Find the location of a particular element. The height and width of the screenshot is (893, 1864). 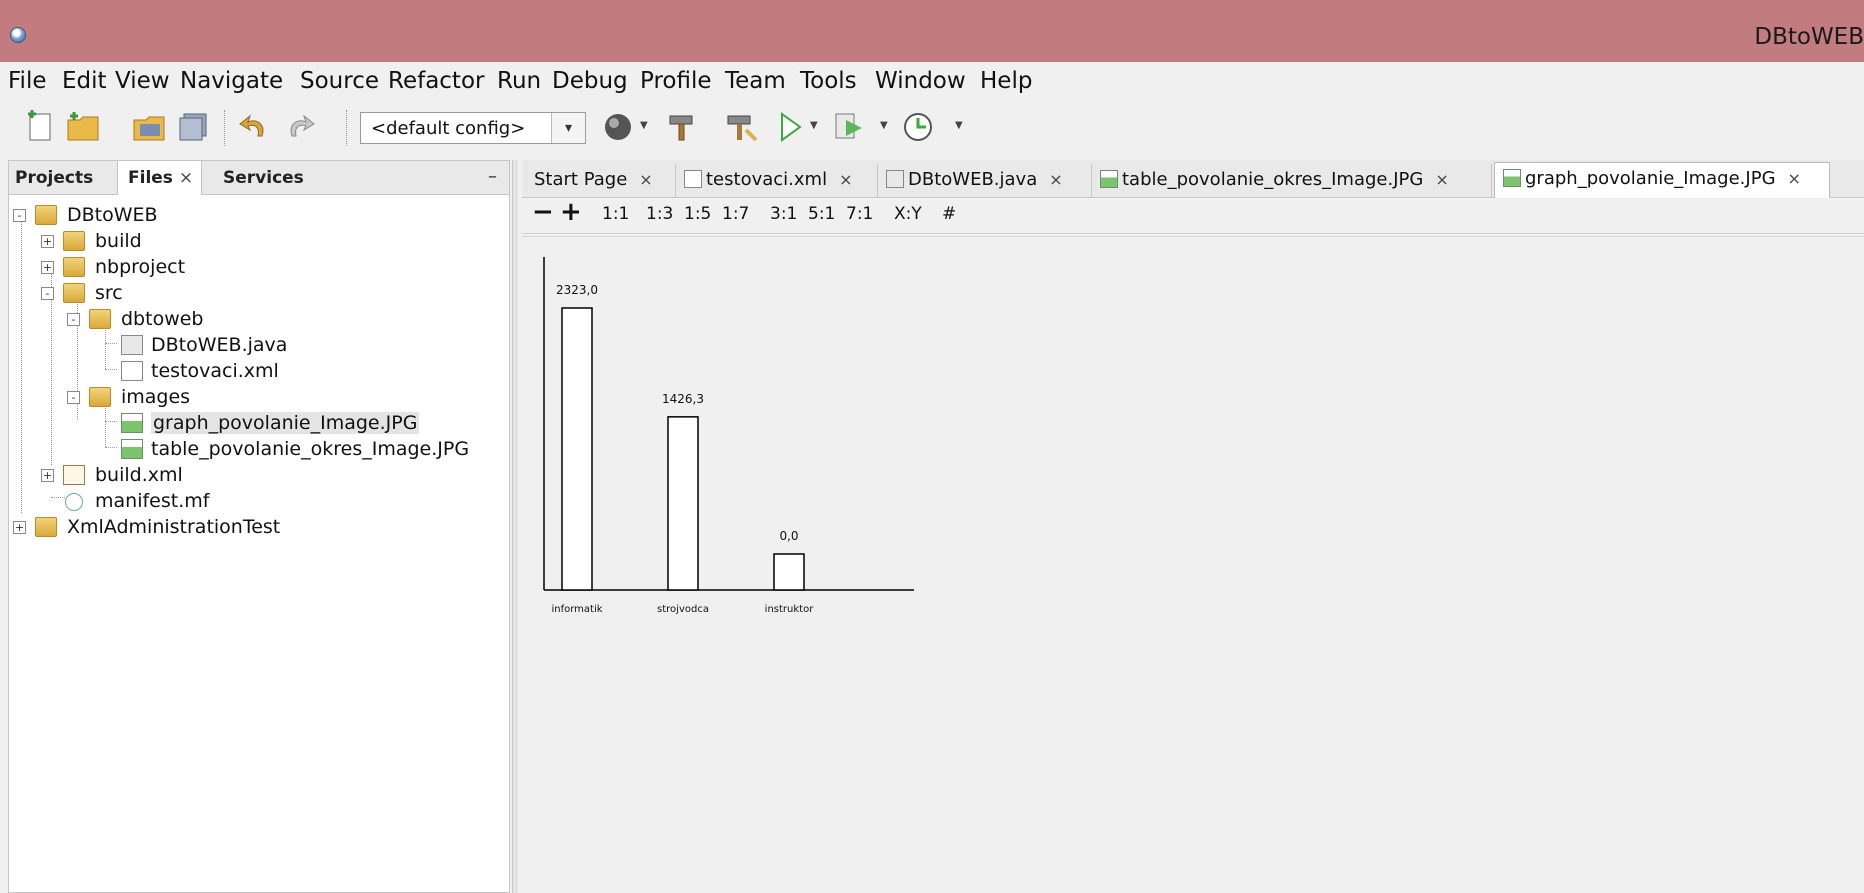

tree-item-label: DBtoWEB is located at coordinates (112, 215).